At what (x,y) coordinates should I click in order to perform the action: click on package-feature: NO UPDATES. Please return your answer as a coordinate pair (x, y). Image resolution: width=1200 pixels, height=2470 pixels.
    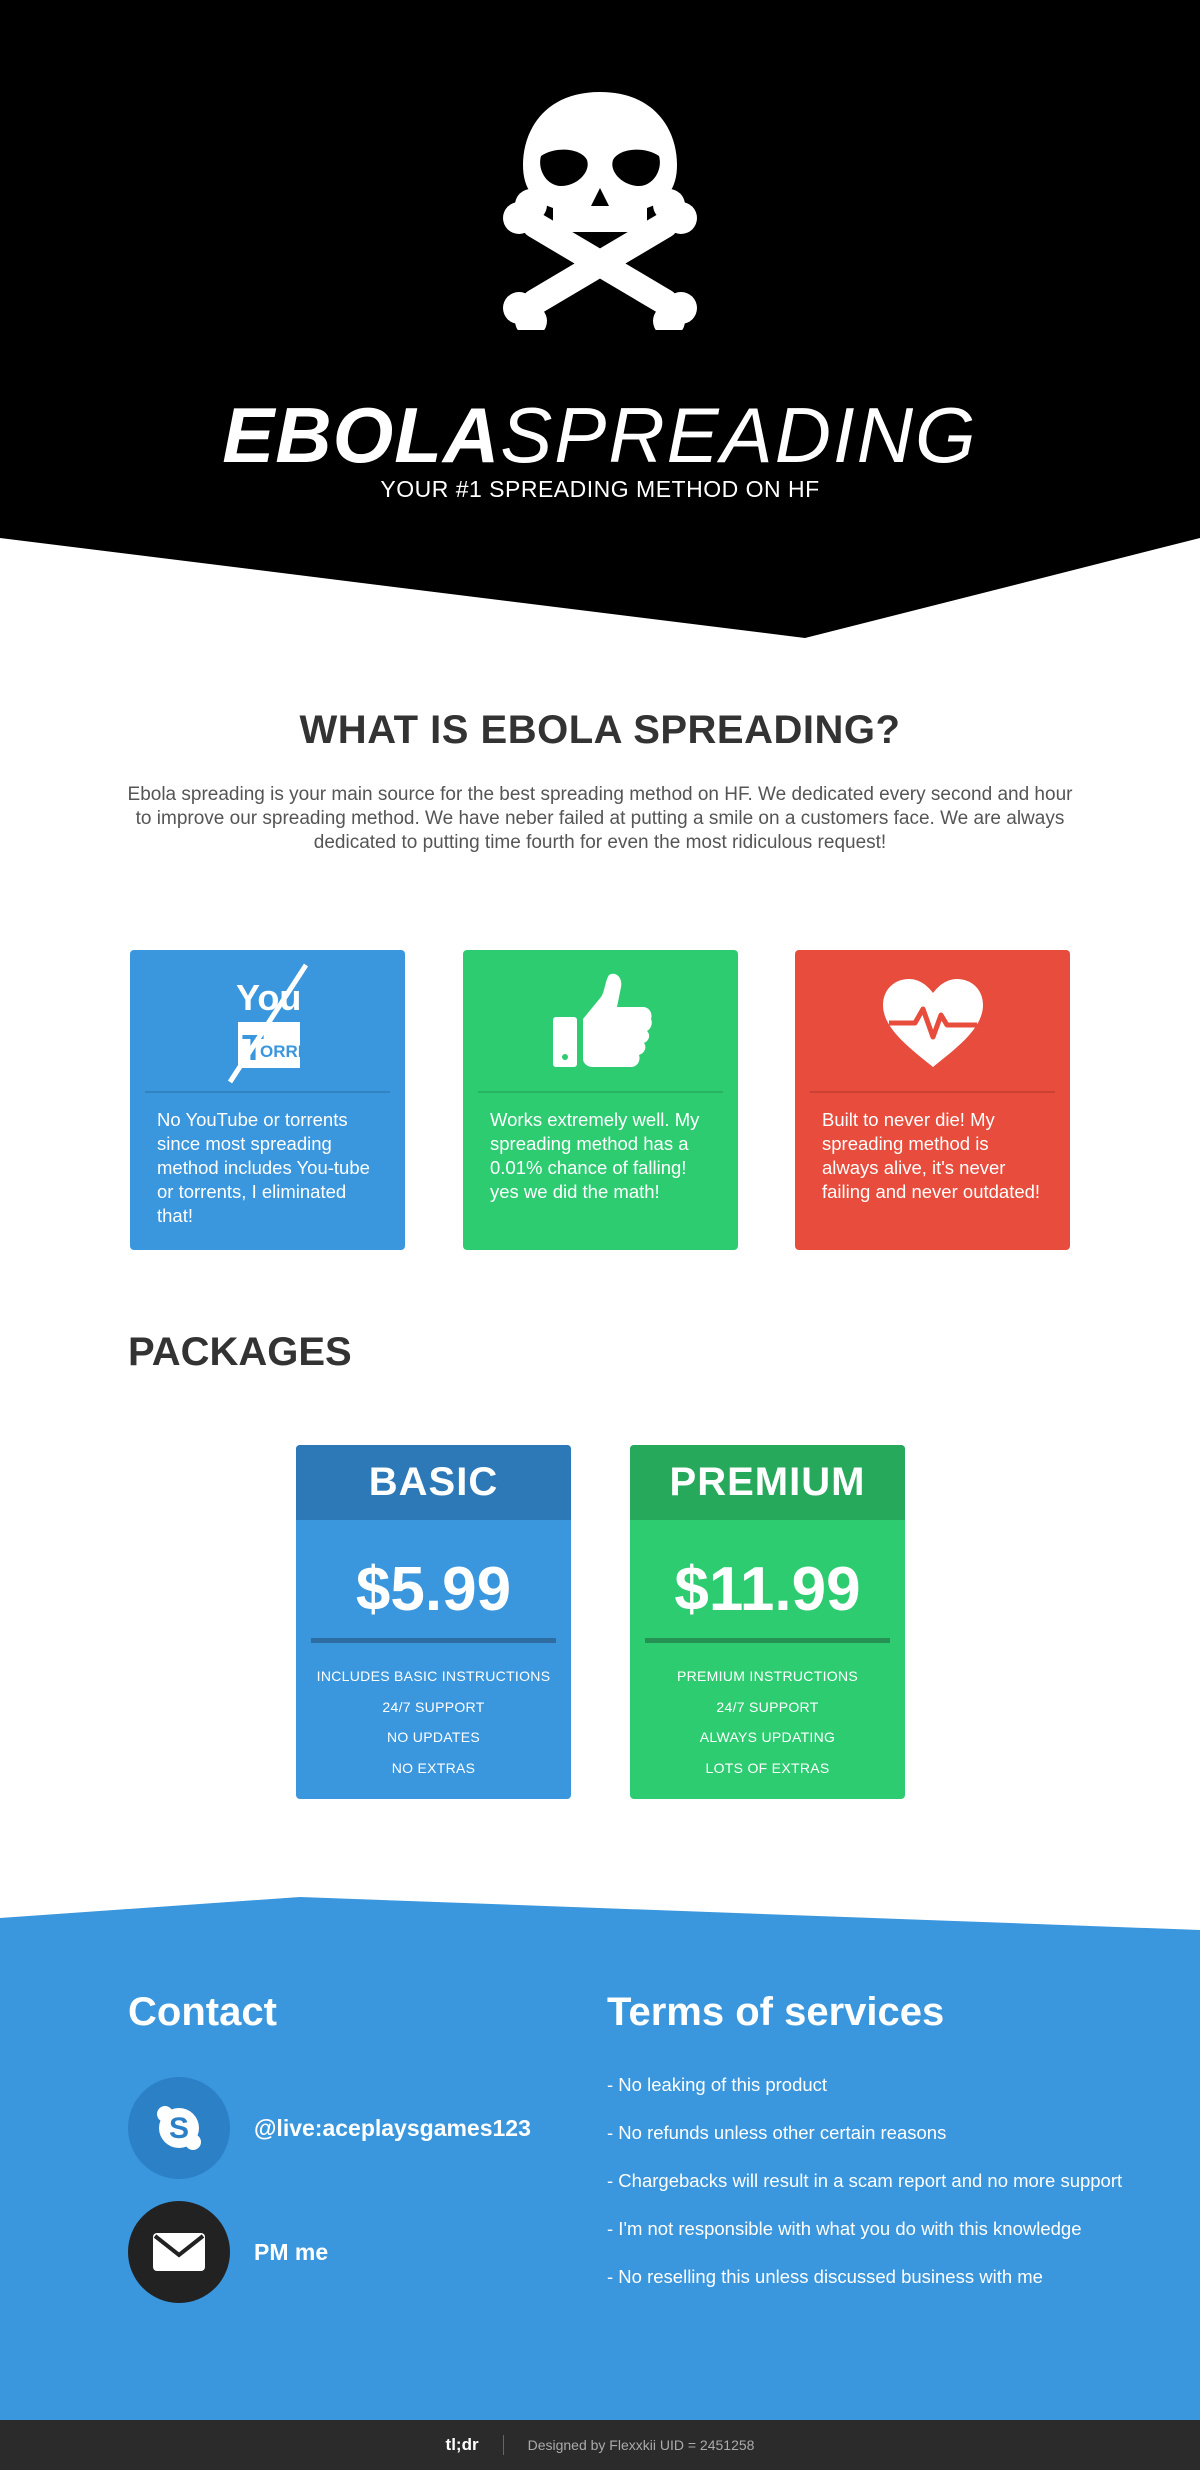
    Looking at the image, I should click on (433, 1737).